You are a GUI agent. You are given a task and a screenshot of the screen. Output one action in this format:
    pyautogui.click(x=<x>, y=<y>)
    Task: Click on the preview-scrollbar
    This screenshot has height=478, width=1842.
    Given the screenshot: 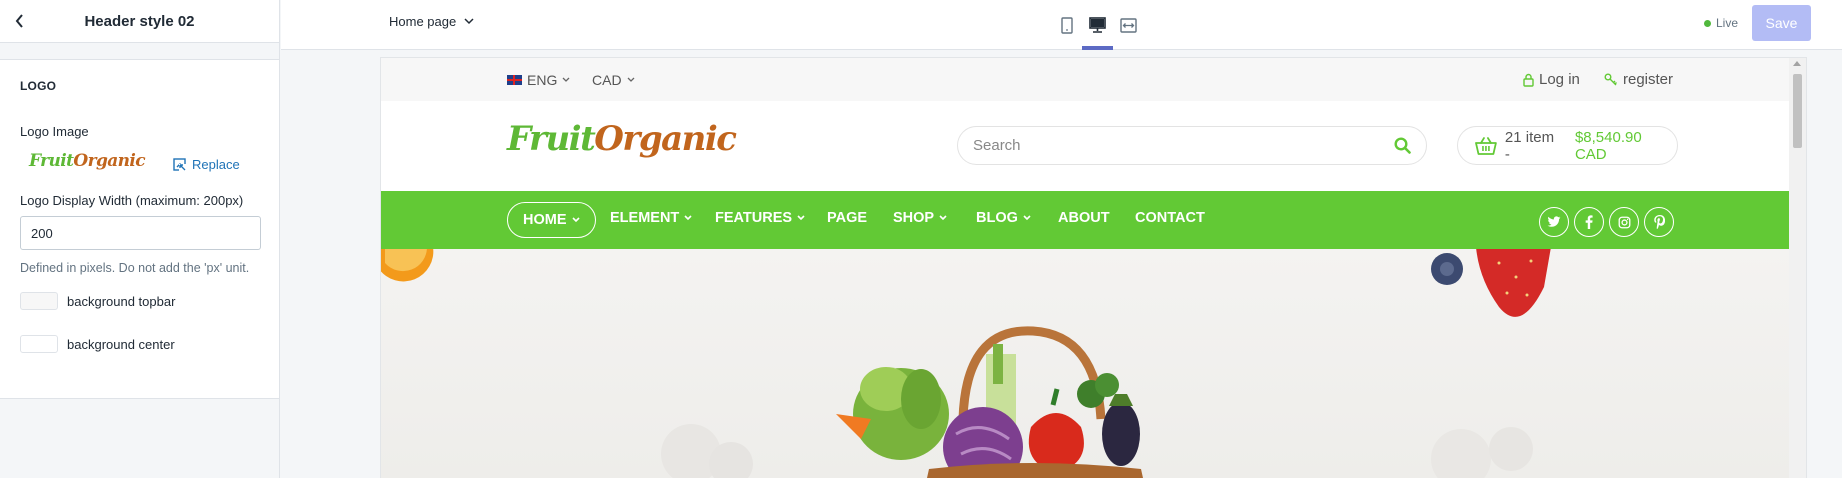 What is the action you would take?
    pyautogui.click(x=1797, y=268)
    